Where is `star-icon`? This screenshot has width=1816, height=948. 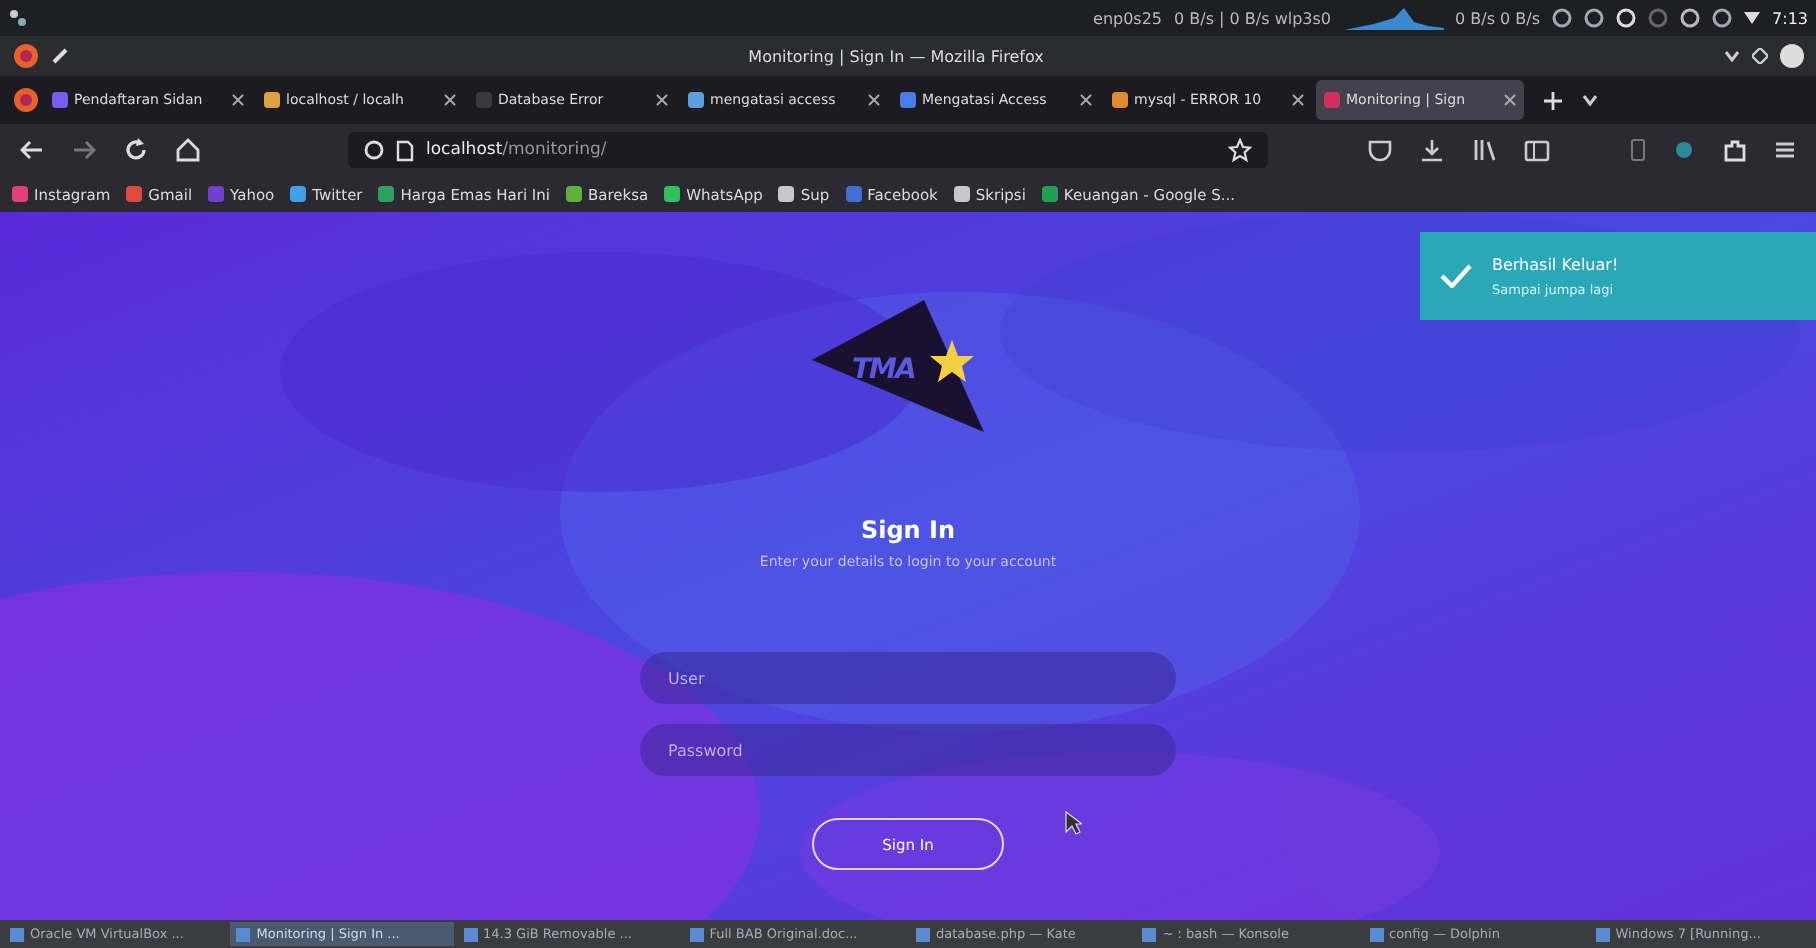
star-icon is located at coordinates (1240, 150).